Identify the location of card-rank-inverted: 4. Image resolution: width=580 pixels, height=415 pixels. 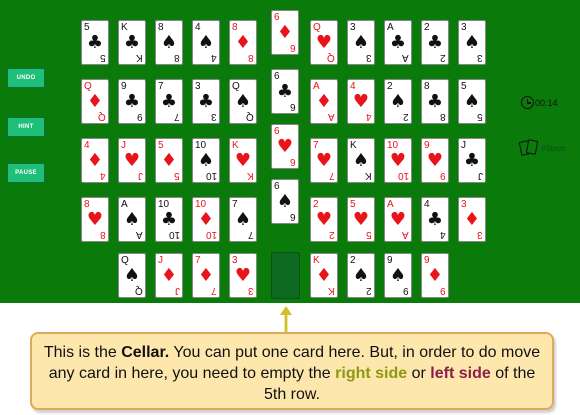
(443, 234).